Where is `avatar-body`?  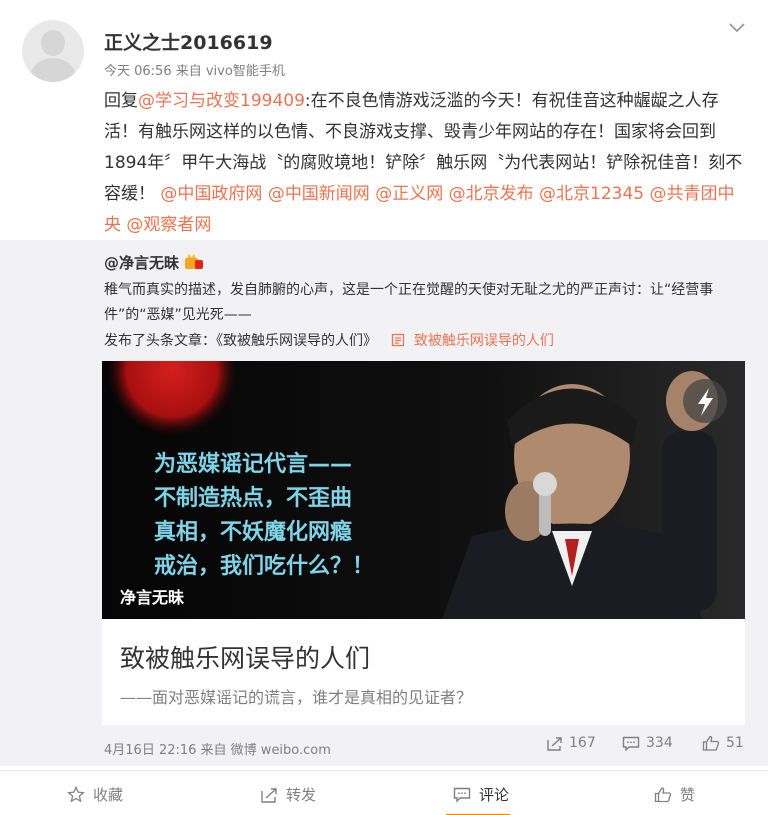 avatar-body is located at coordinates (53, 70).